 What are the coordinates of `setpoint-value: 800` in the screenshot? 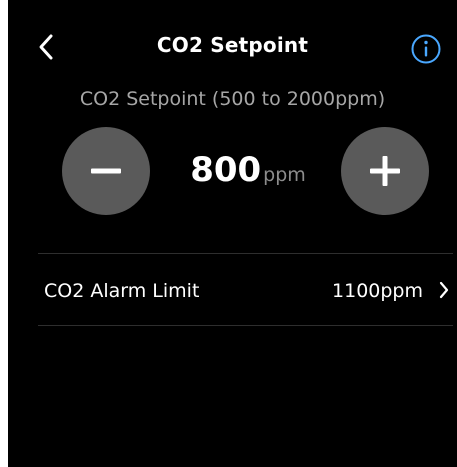 It's located at (226, 170).